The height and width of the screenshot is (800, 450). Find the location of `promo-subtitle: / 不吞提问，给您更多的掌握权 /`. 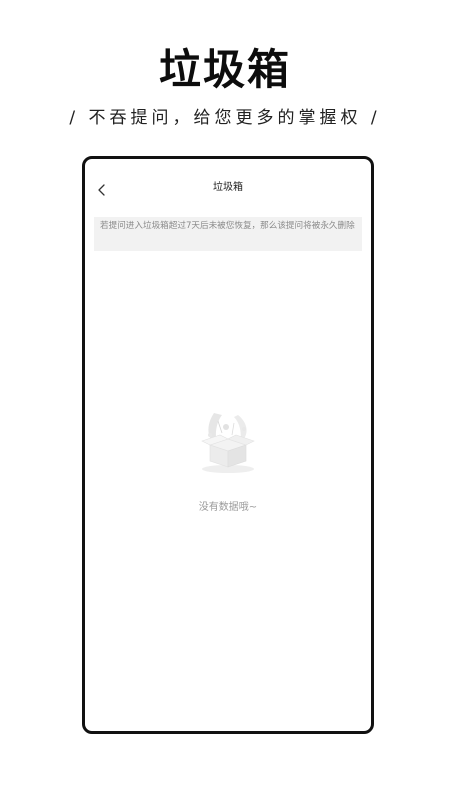

promo-subtitle: / 不吞提问，给您更多的掌握权 / is located at coordinates (225, 118).